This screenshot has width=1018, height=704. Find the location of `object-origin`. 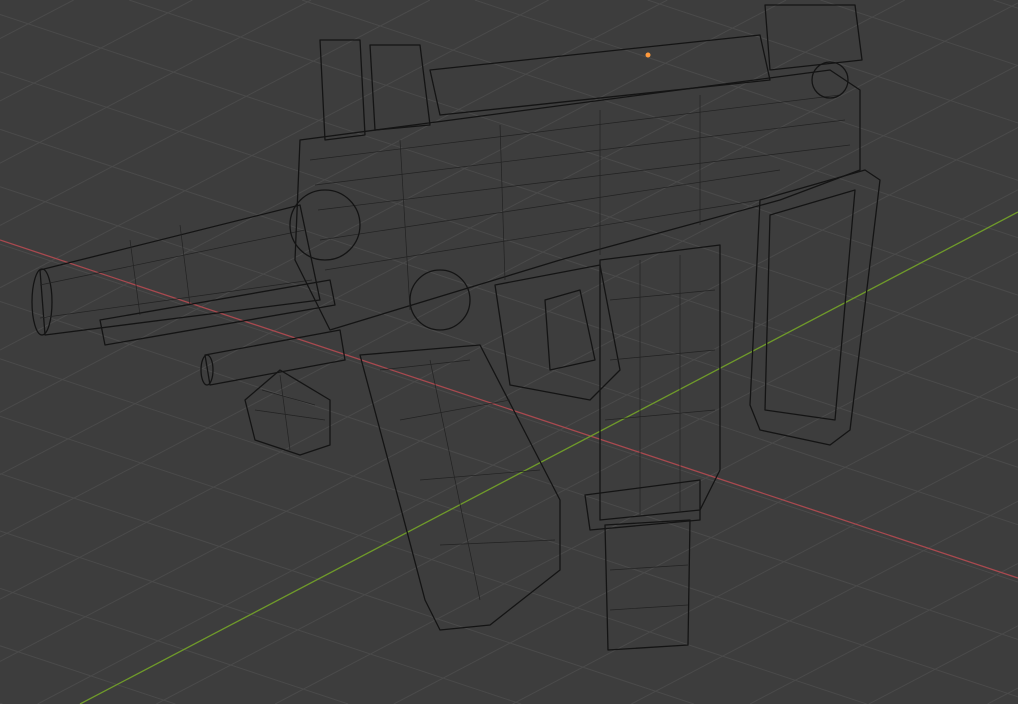

object-origin is located at coordinates (648, 55).